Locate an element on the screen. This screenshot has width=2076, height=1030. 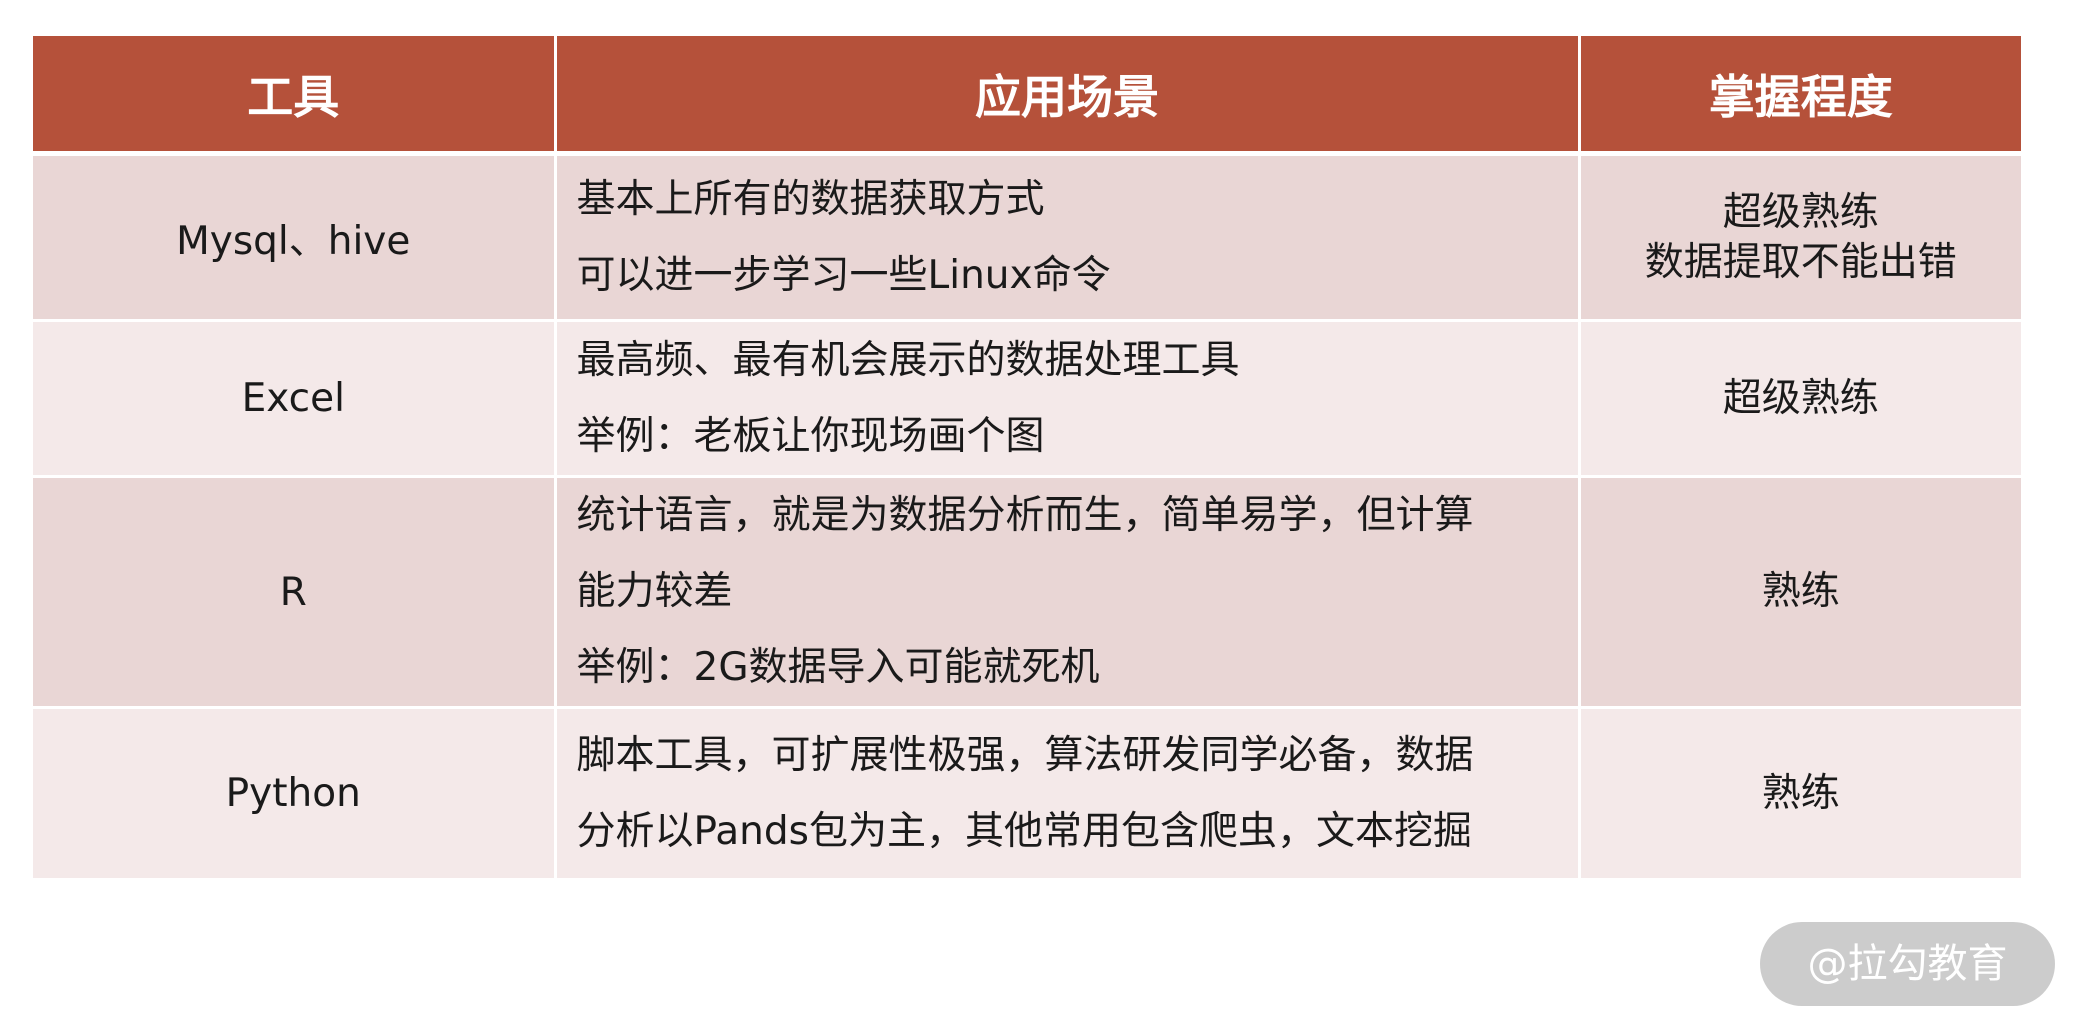
scene-cell: 最高频、最有机会展示的数据处理工具 举例：老板让你现场画个图 is located at coordinates (1068, 399).